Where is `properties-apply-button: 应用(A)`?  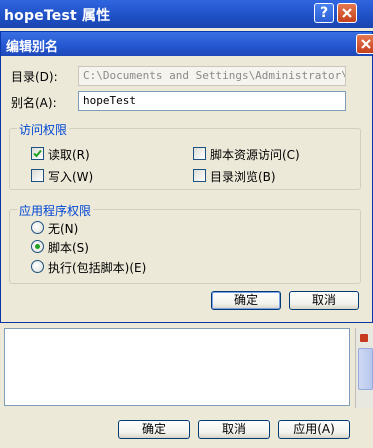 properties-apply-button: 应用(A) is located at coordinates (314, 429).